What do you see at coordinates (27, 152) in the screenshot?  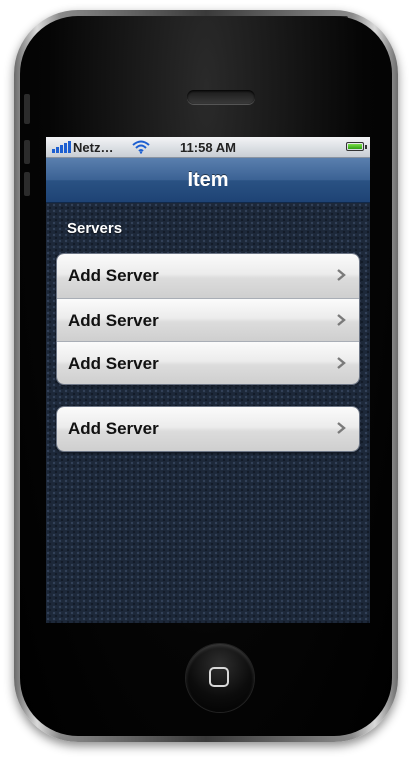 I see `volume-up-button` at bounding box center [27, 152].